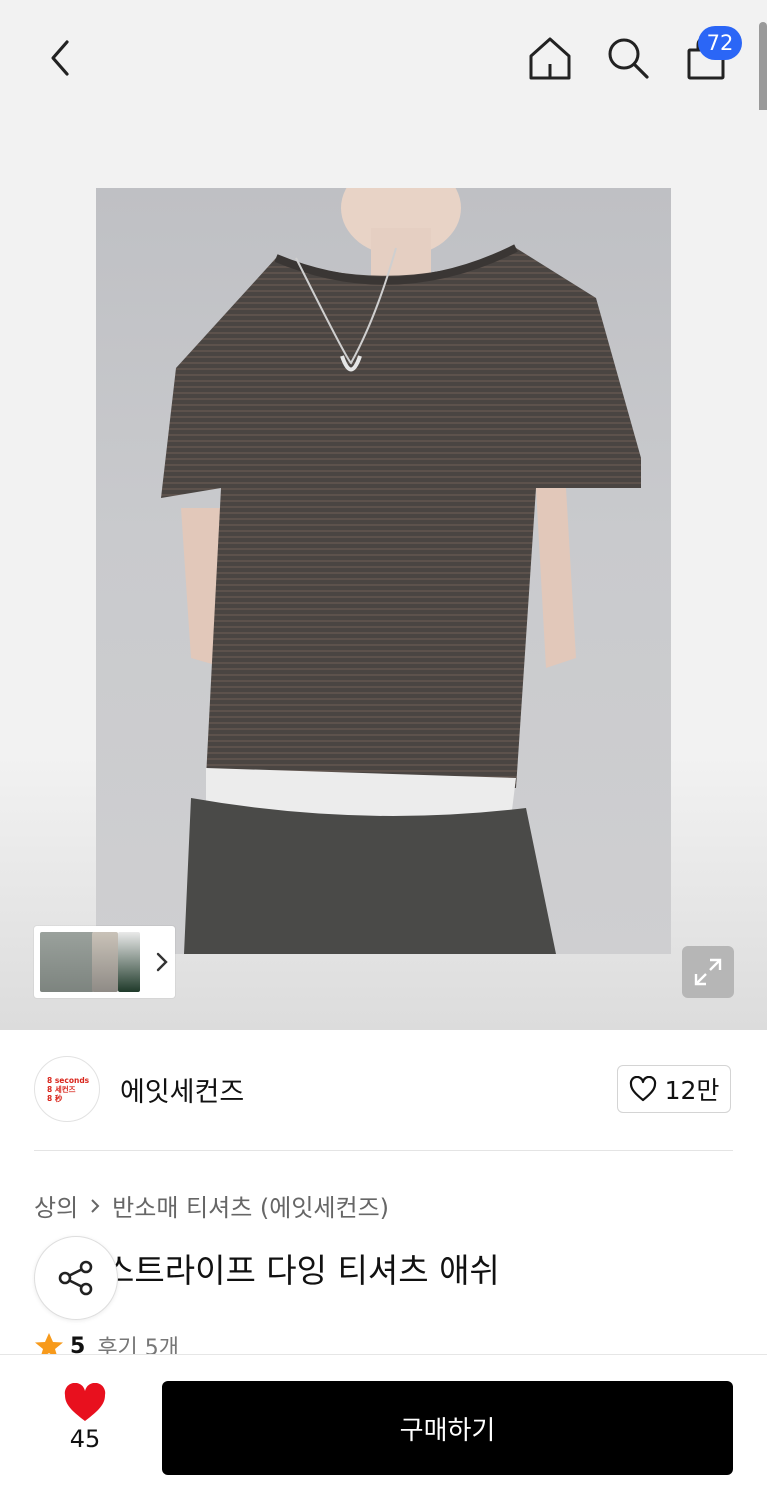 The image size is (767, 1501). I want to click on thumbnail-strip, so click(104, 962).